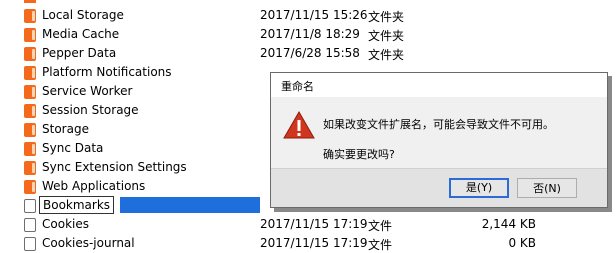 The width and height of the screenshot is (616, 253). I want to click on file-row: Media Cache 2017/11/8 18:29 文件夹, so click(308, 34).